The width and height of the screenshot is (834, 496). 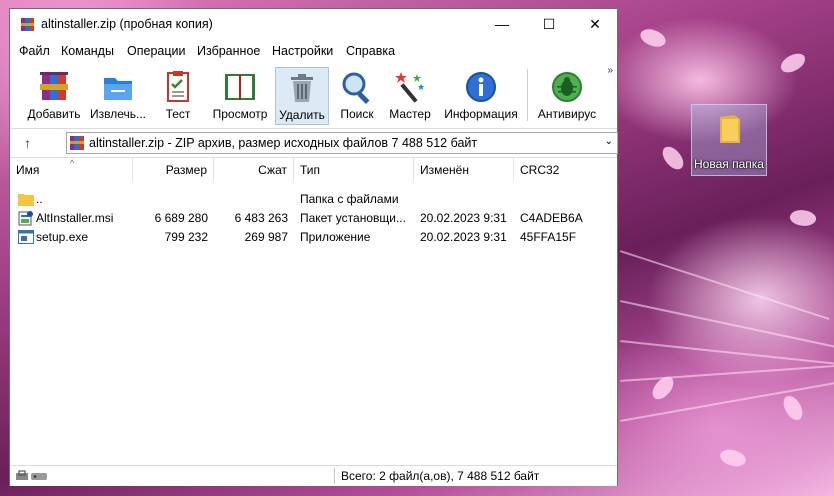 What do you see at coordinates (34, 51) in the screenshot?
I see `menu-file: Файл` at bounding box center [34, 51].